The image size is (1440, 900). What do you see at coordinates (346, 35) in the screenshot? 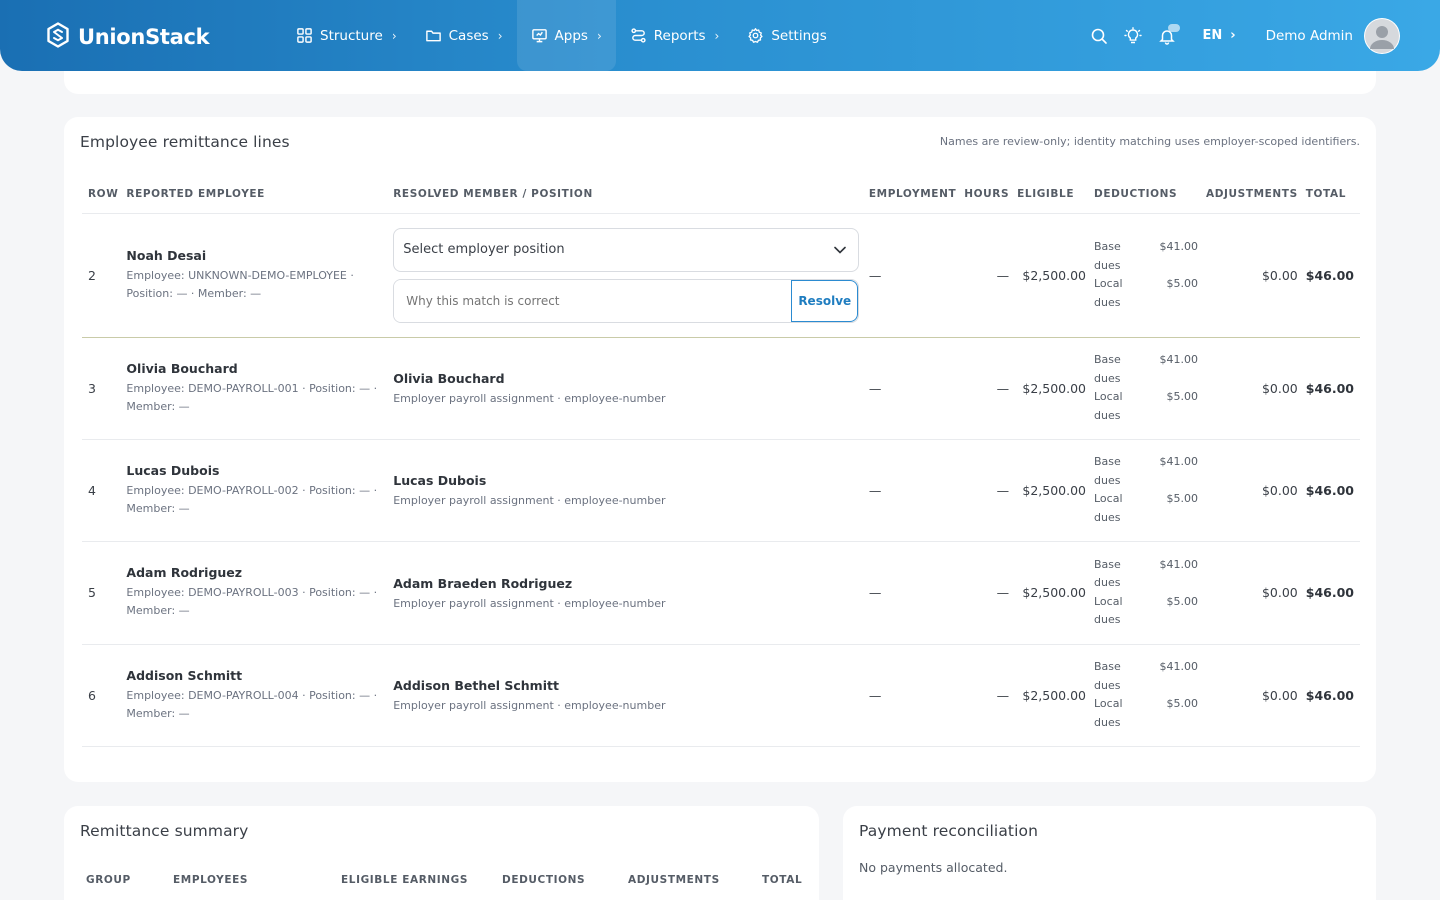
I see `nav-structure: Structure ›` at bounding box center [346, 35].